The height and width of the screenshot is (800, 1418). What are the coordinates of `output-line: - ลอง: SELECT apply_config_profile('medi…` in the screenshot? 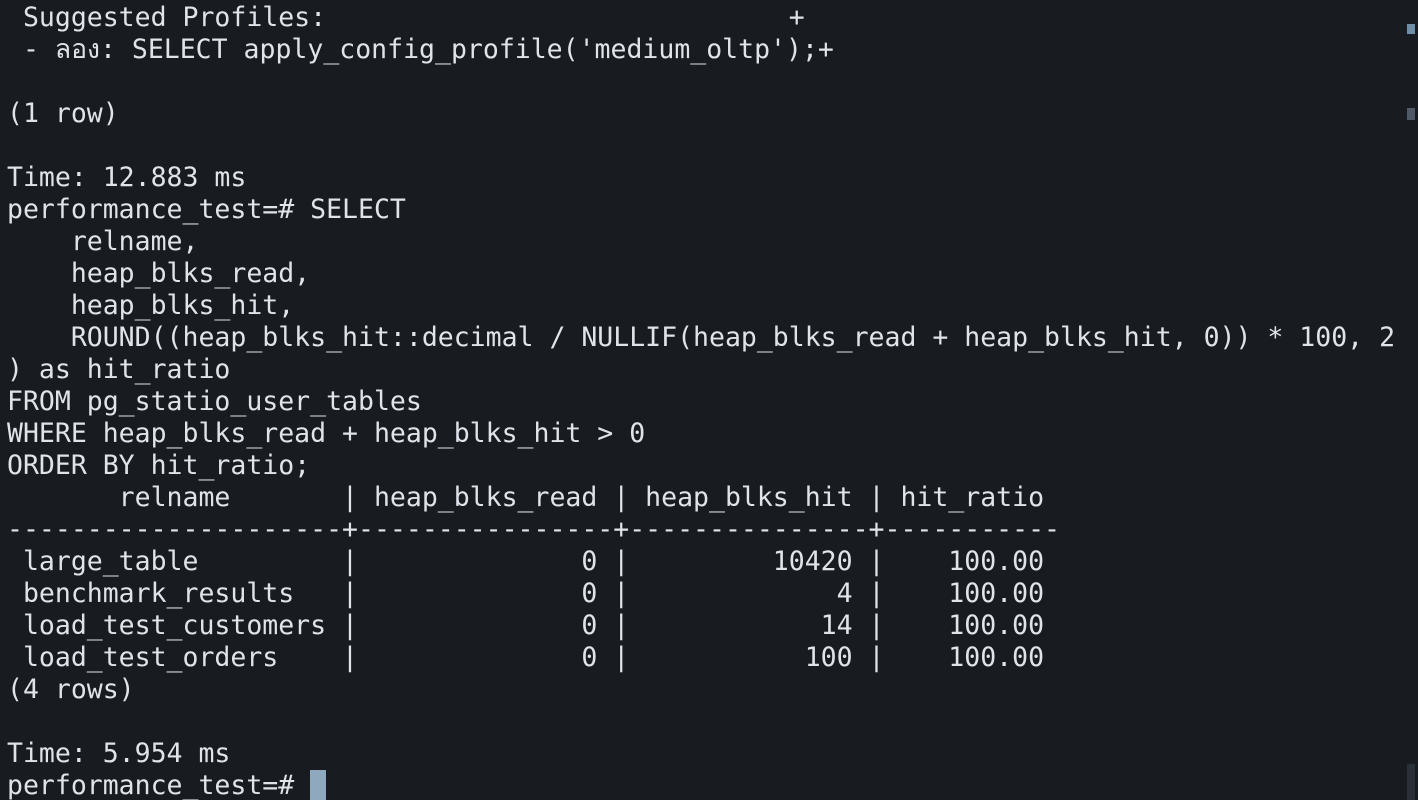 It's located at (420, 49).